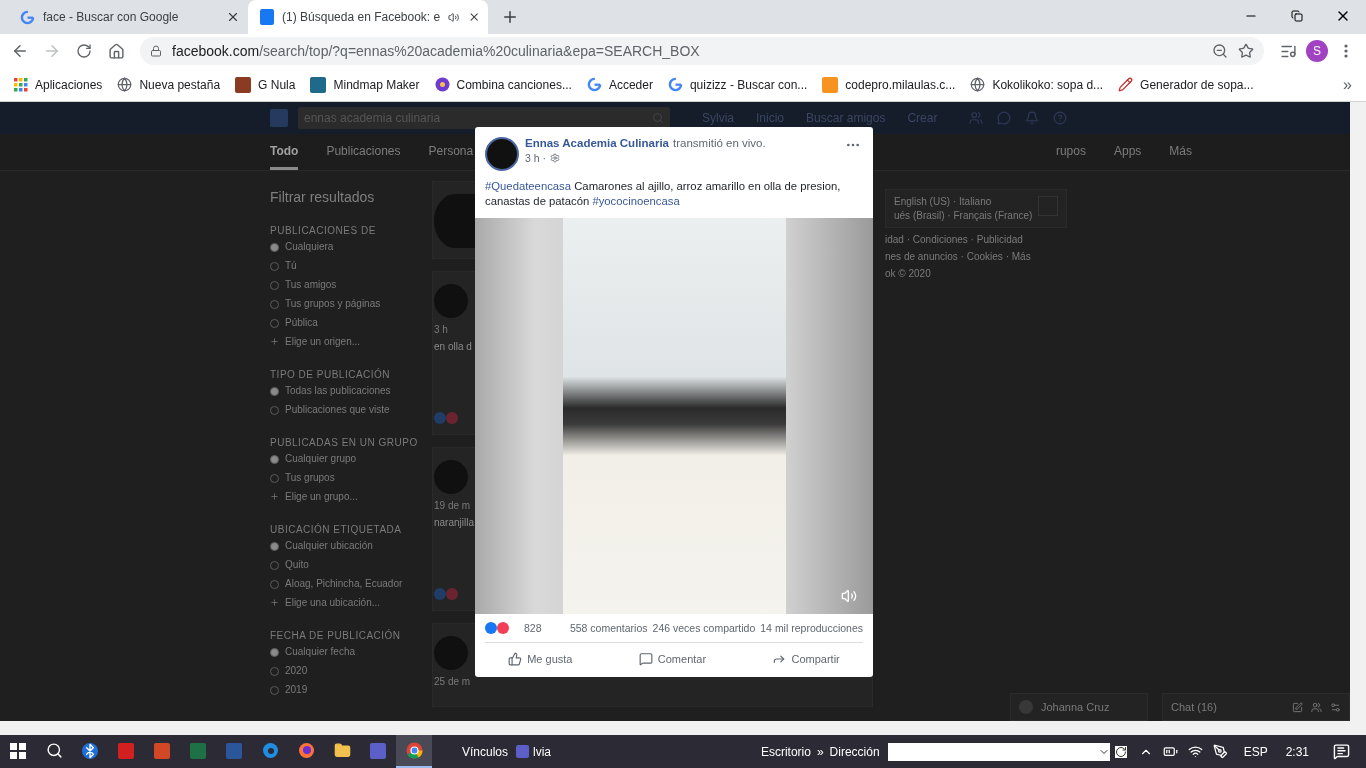 The width and height of the screenshot is (1366, 768). Describe the element at coordinates (1341, 751) in the screenshot. I see `notifications-icon` at that location.